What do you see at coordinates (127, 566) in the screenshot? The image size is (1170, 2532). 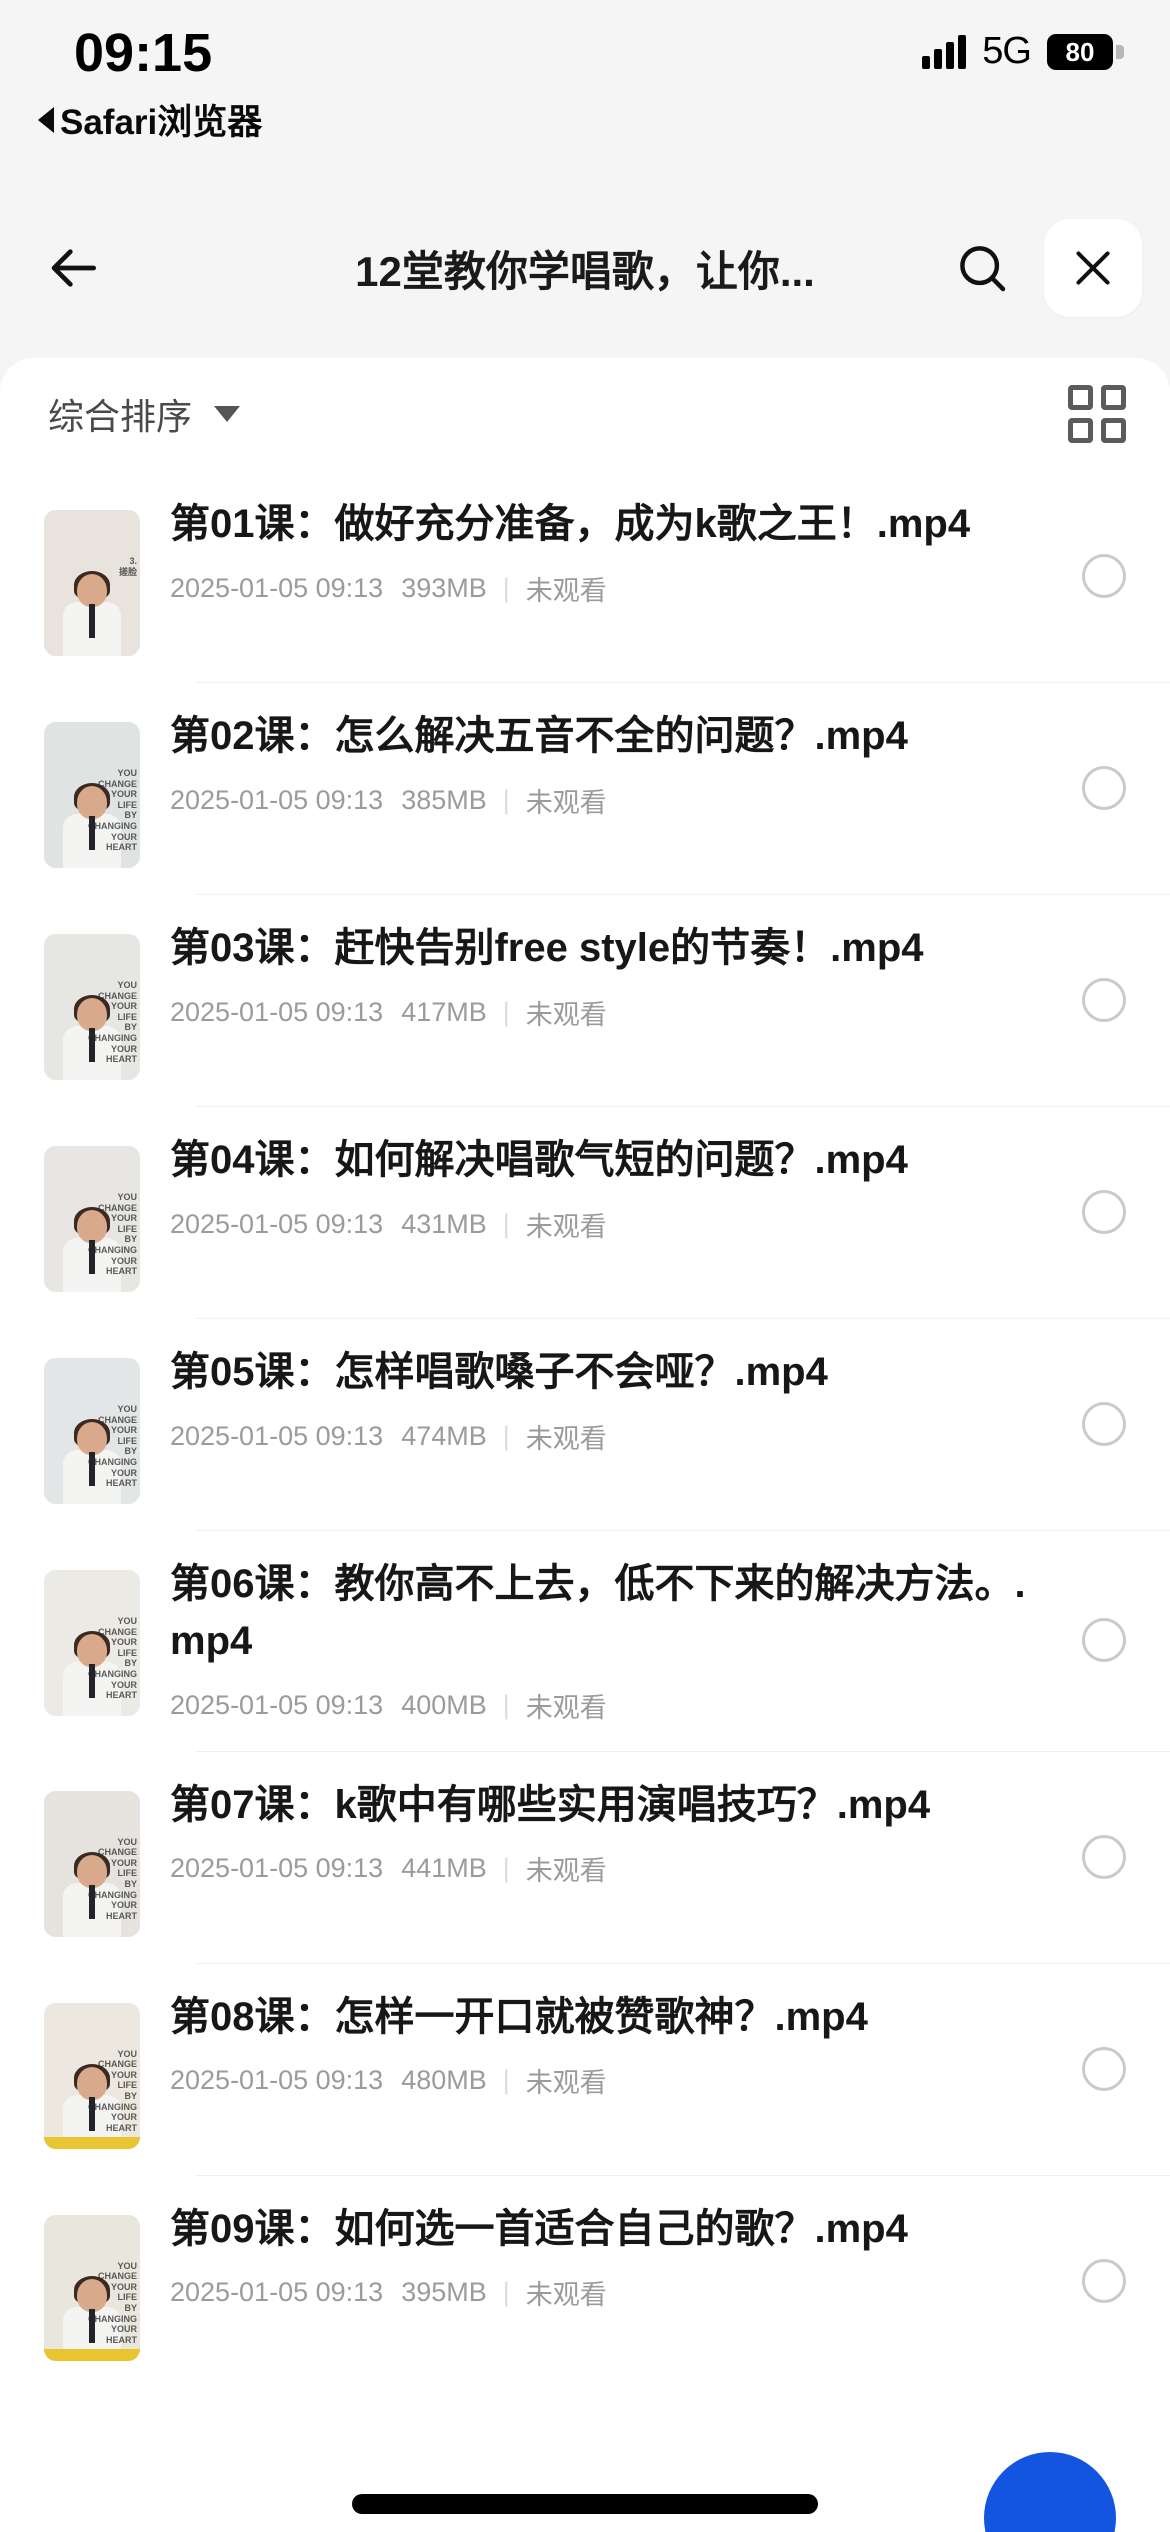 I see `thumbnail-watermark-text: 3. 搓脸` at bounding box center [127, 566].